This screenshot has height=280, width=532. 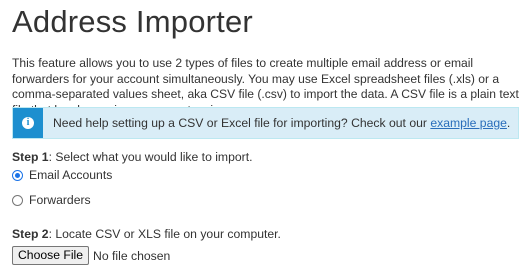 I want to click on file-input: Choose File No file chosen, so click(x=91, y=255).